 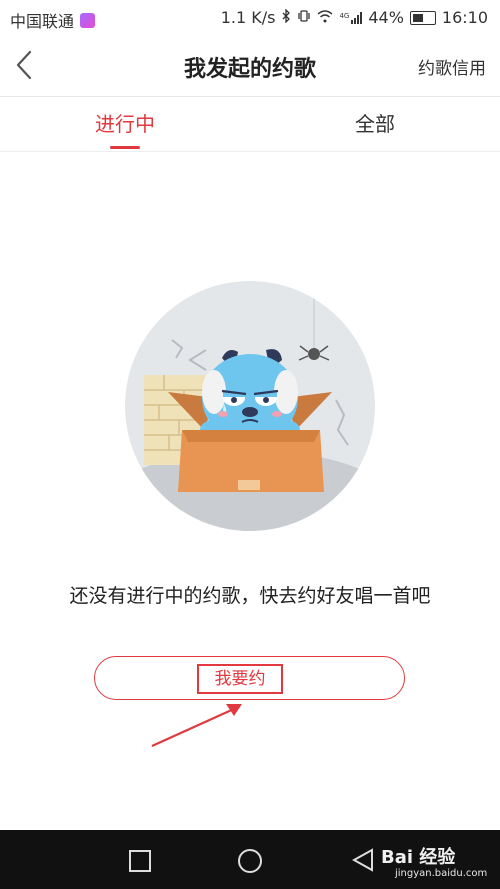 What do you see at coordinates (304, 17) in the screenshot?
I see `vibrate-icon` at bounding box center [304, 17].